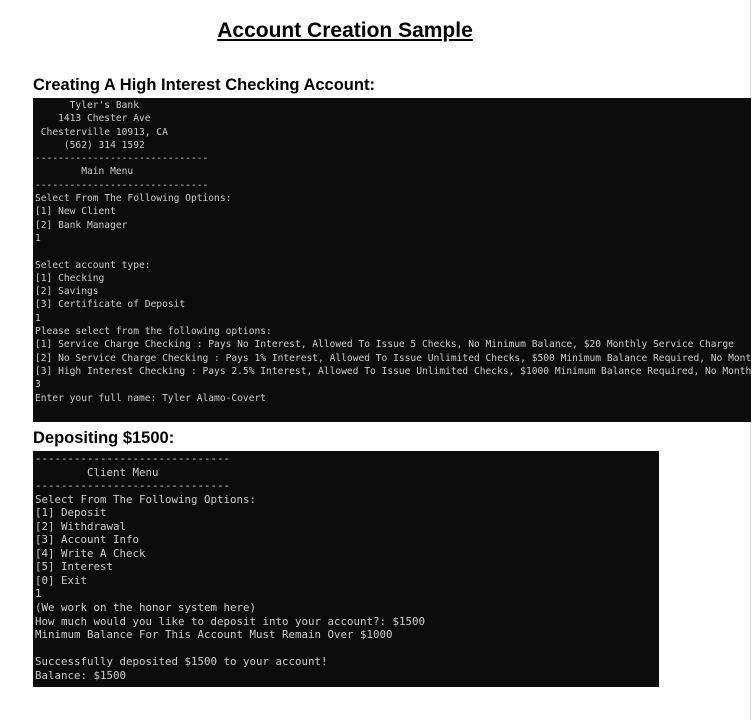  What do you see at coordinates (81, 526) in the screenshot?
I see `console-line: [2] Withdrawal` at bounding box center [81, 526].